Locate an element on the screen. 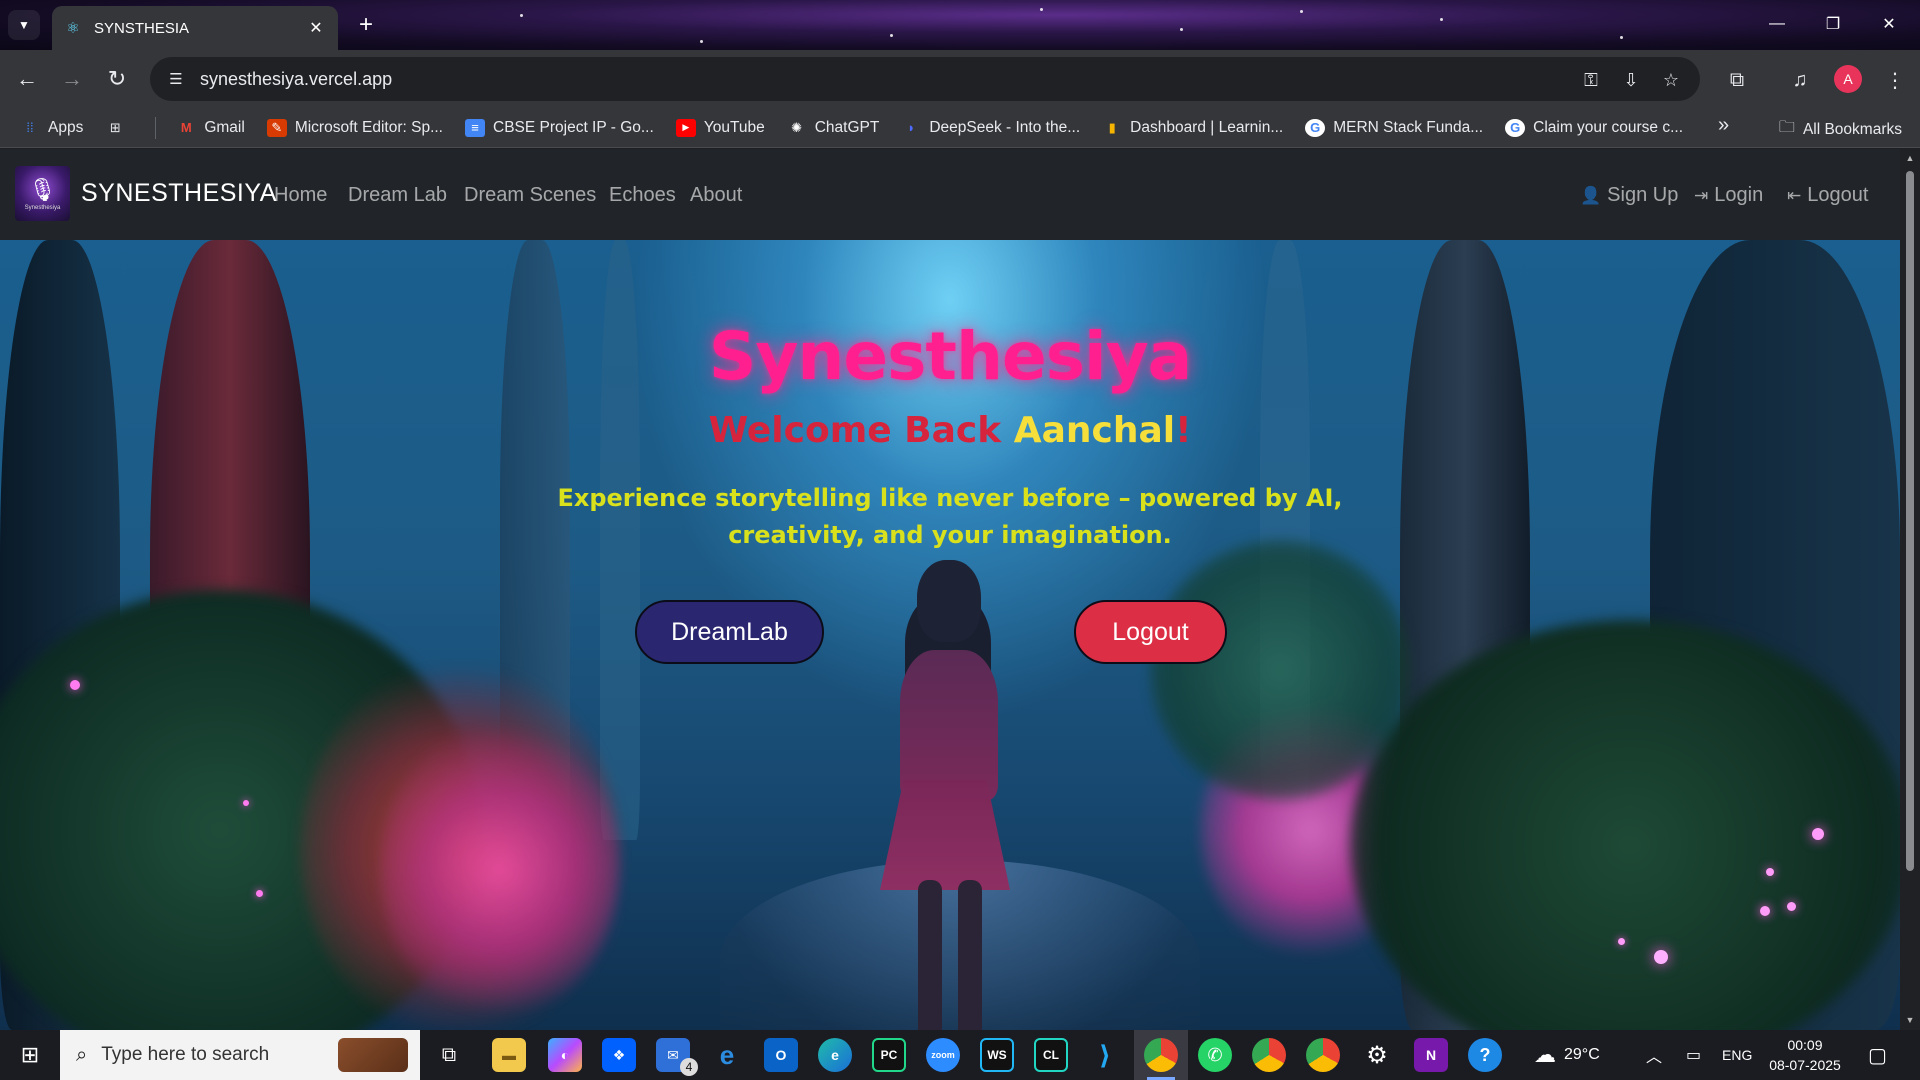 This screenshot has width=1920, height=1080. search-icon: ⌕ is located at coordinates (82, 1054).